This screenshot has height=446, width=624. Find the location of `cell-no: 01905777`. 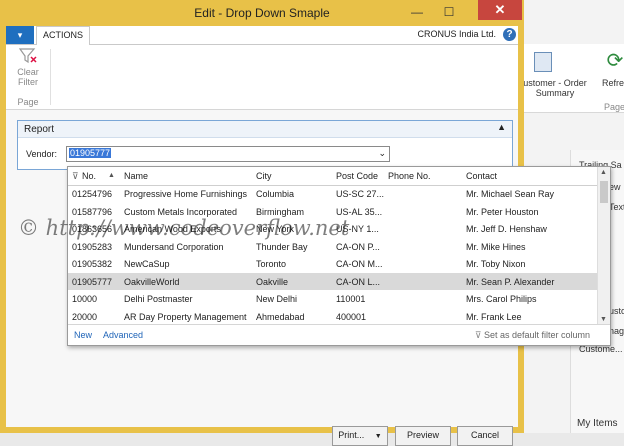

cell-no: 01905777 is located at coordinates (92, 281).